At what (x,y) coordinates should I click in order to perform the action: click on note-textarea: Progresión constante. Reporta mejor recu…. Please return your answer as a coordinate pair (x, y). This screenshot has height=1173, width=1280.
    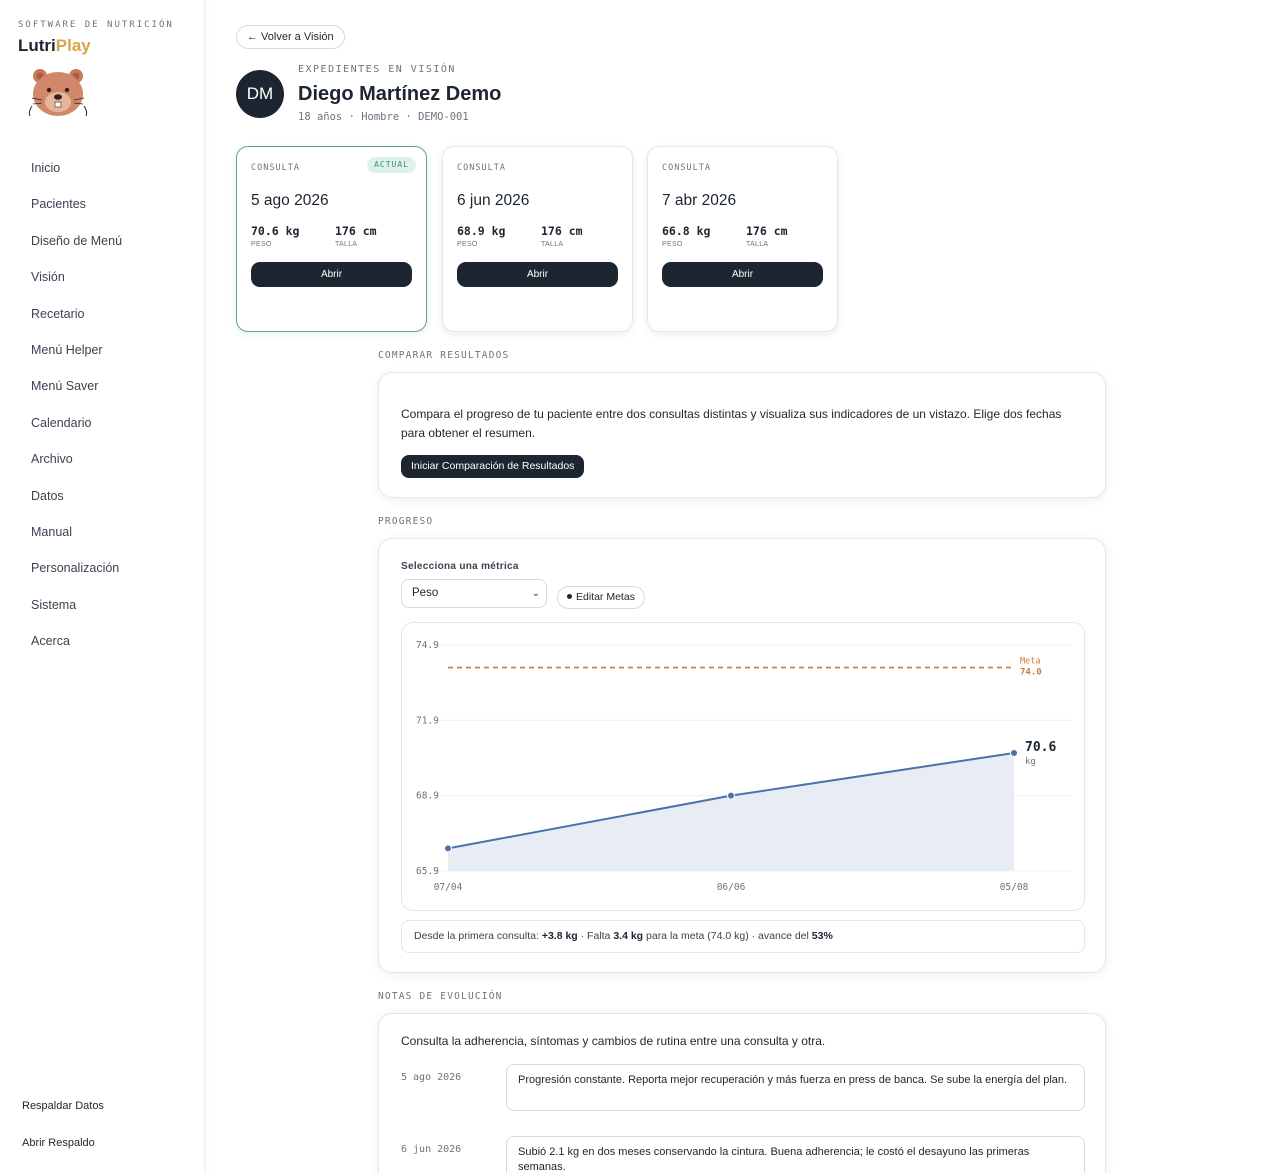
    Looking at the image, I should click on (795, 1087).